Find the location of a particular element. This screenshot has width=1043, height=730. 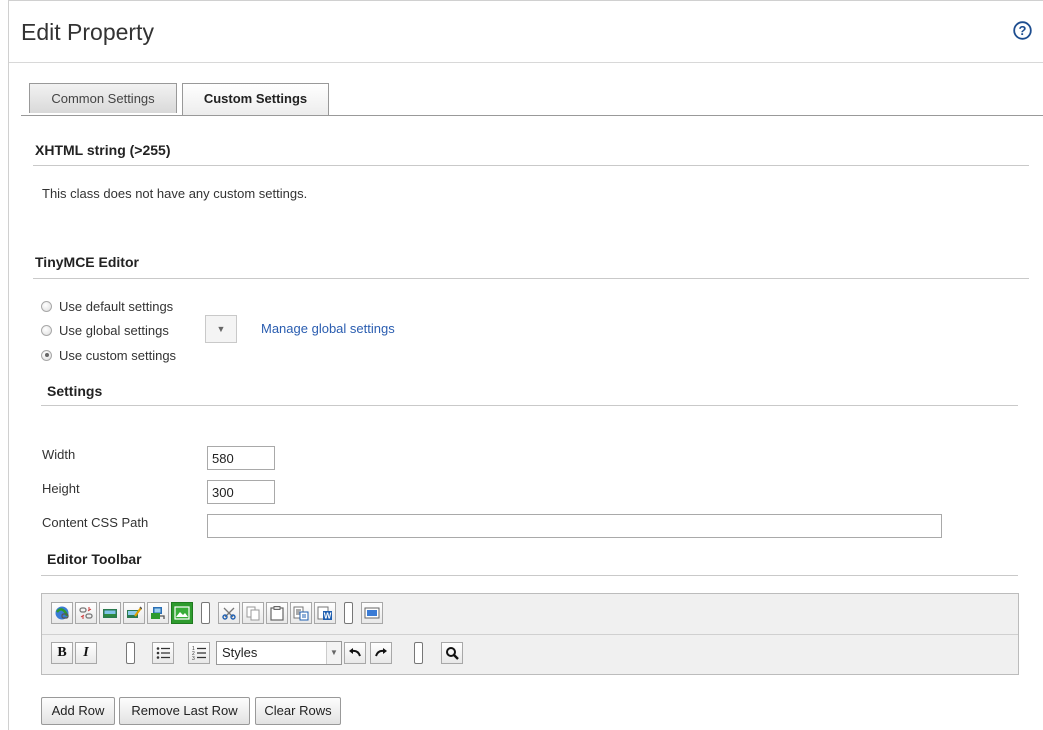

bullet-list-icon is located at coordinates (163, 653).